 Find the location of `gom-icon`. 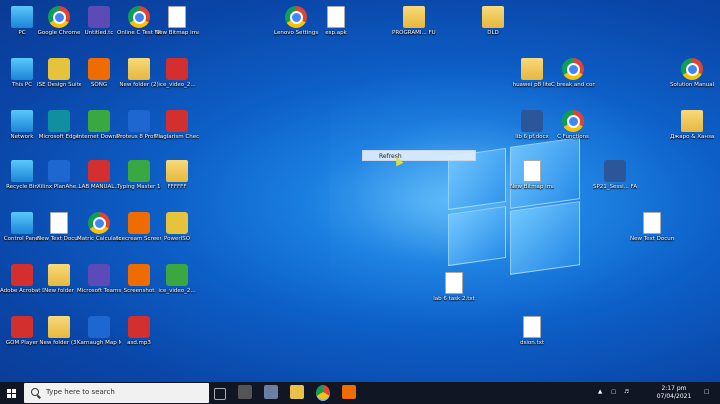

gom-icon is located at coordinates (22, 327).